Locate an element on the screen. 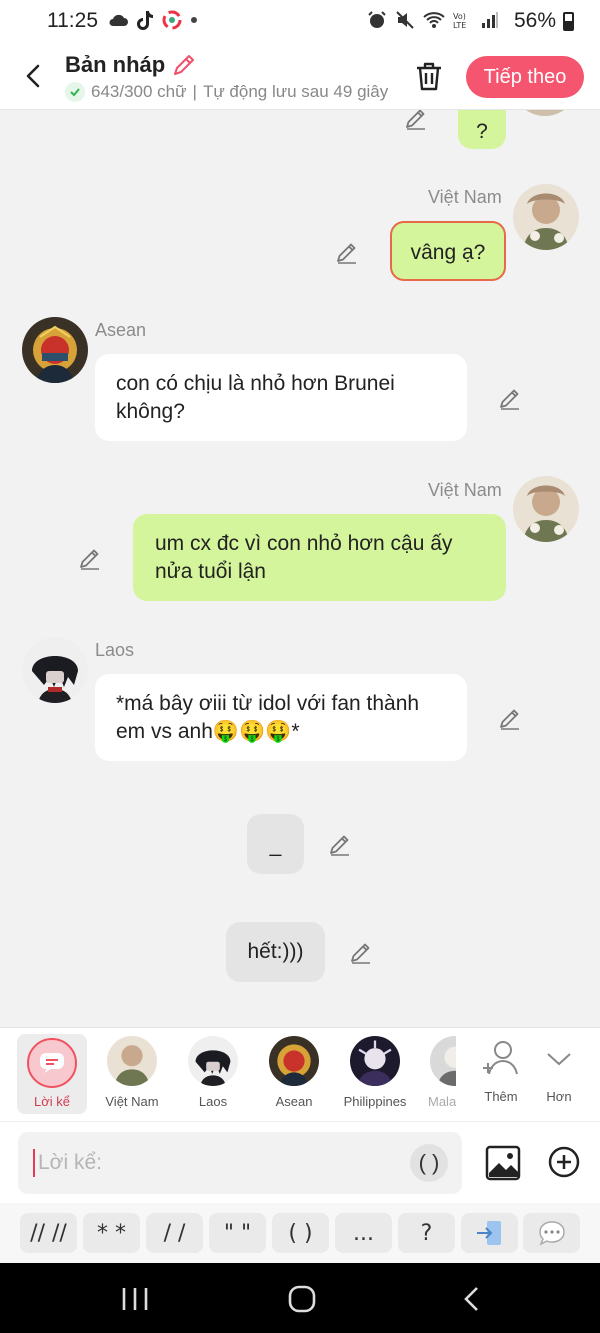 The width and height of the screenshot is (600, 1333). message-bubble: ? is located at coordinates (482, 129).